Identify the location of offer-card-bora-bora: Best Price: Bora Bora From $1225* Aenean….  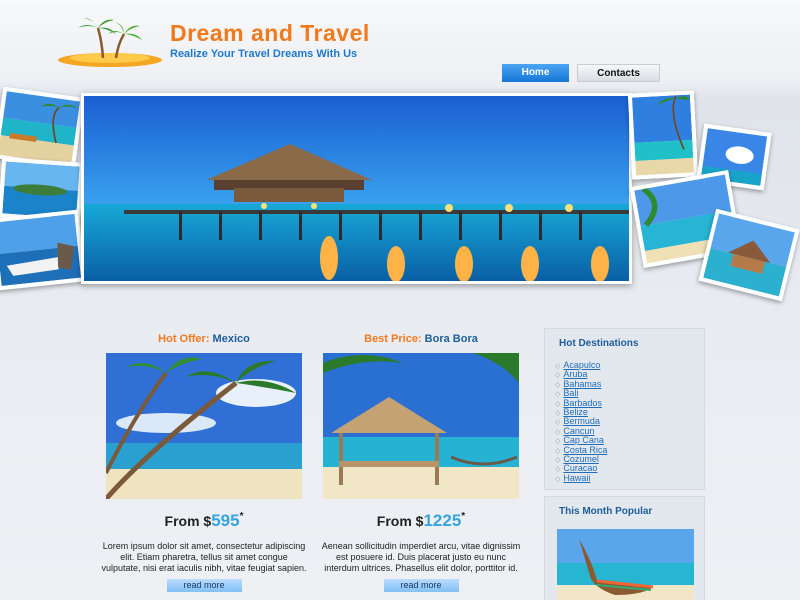
(421, 463).